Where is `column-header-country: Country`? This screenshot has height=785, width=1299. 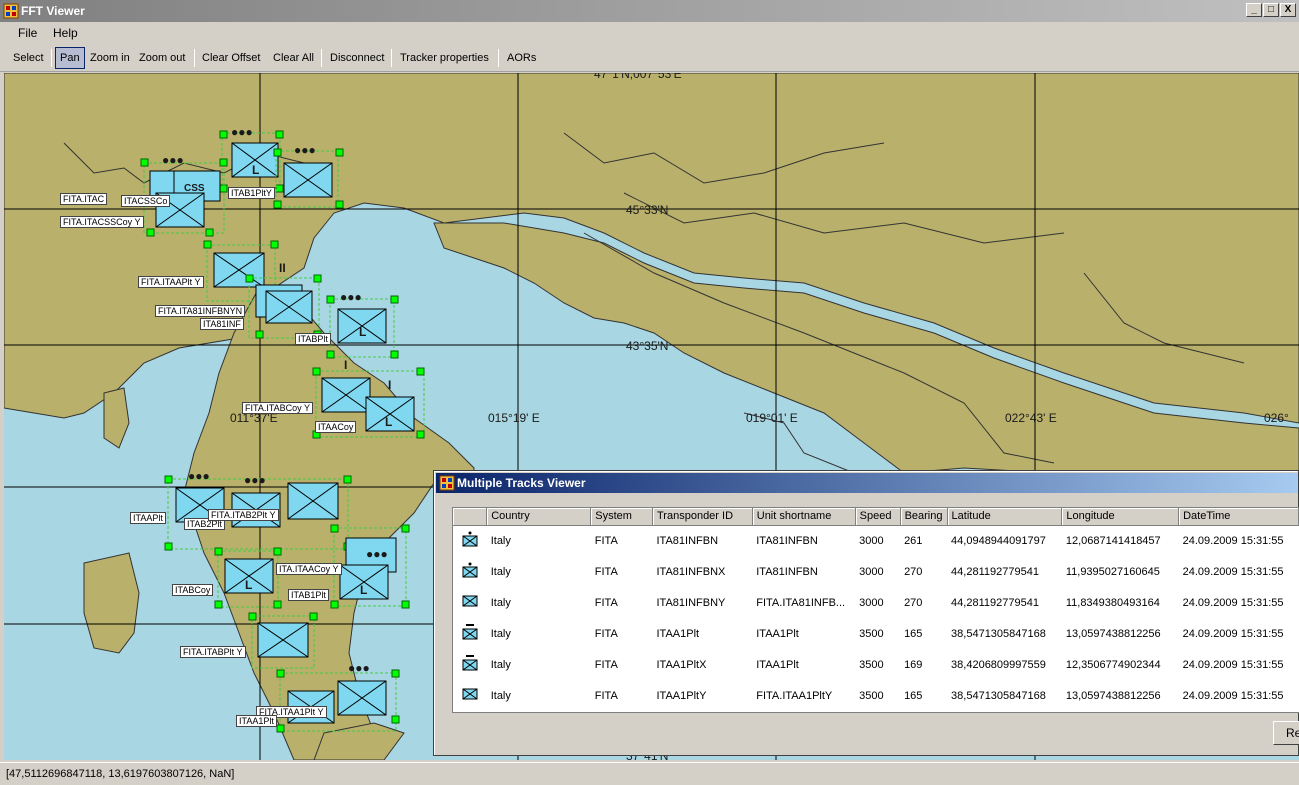 column-header-country: Country is located at coordinates (539, 517).